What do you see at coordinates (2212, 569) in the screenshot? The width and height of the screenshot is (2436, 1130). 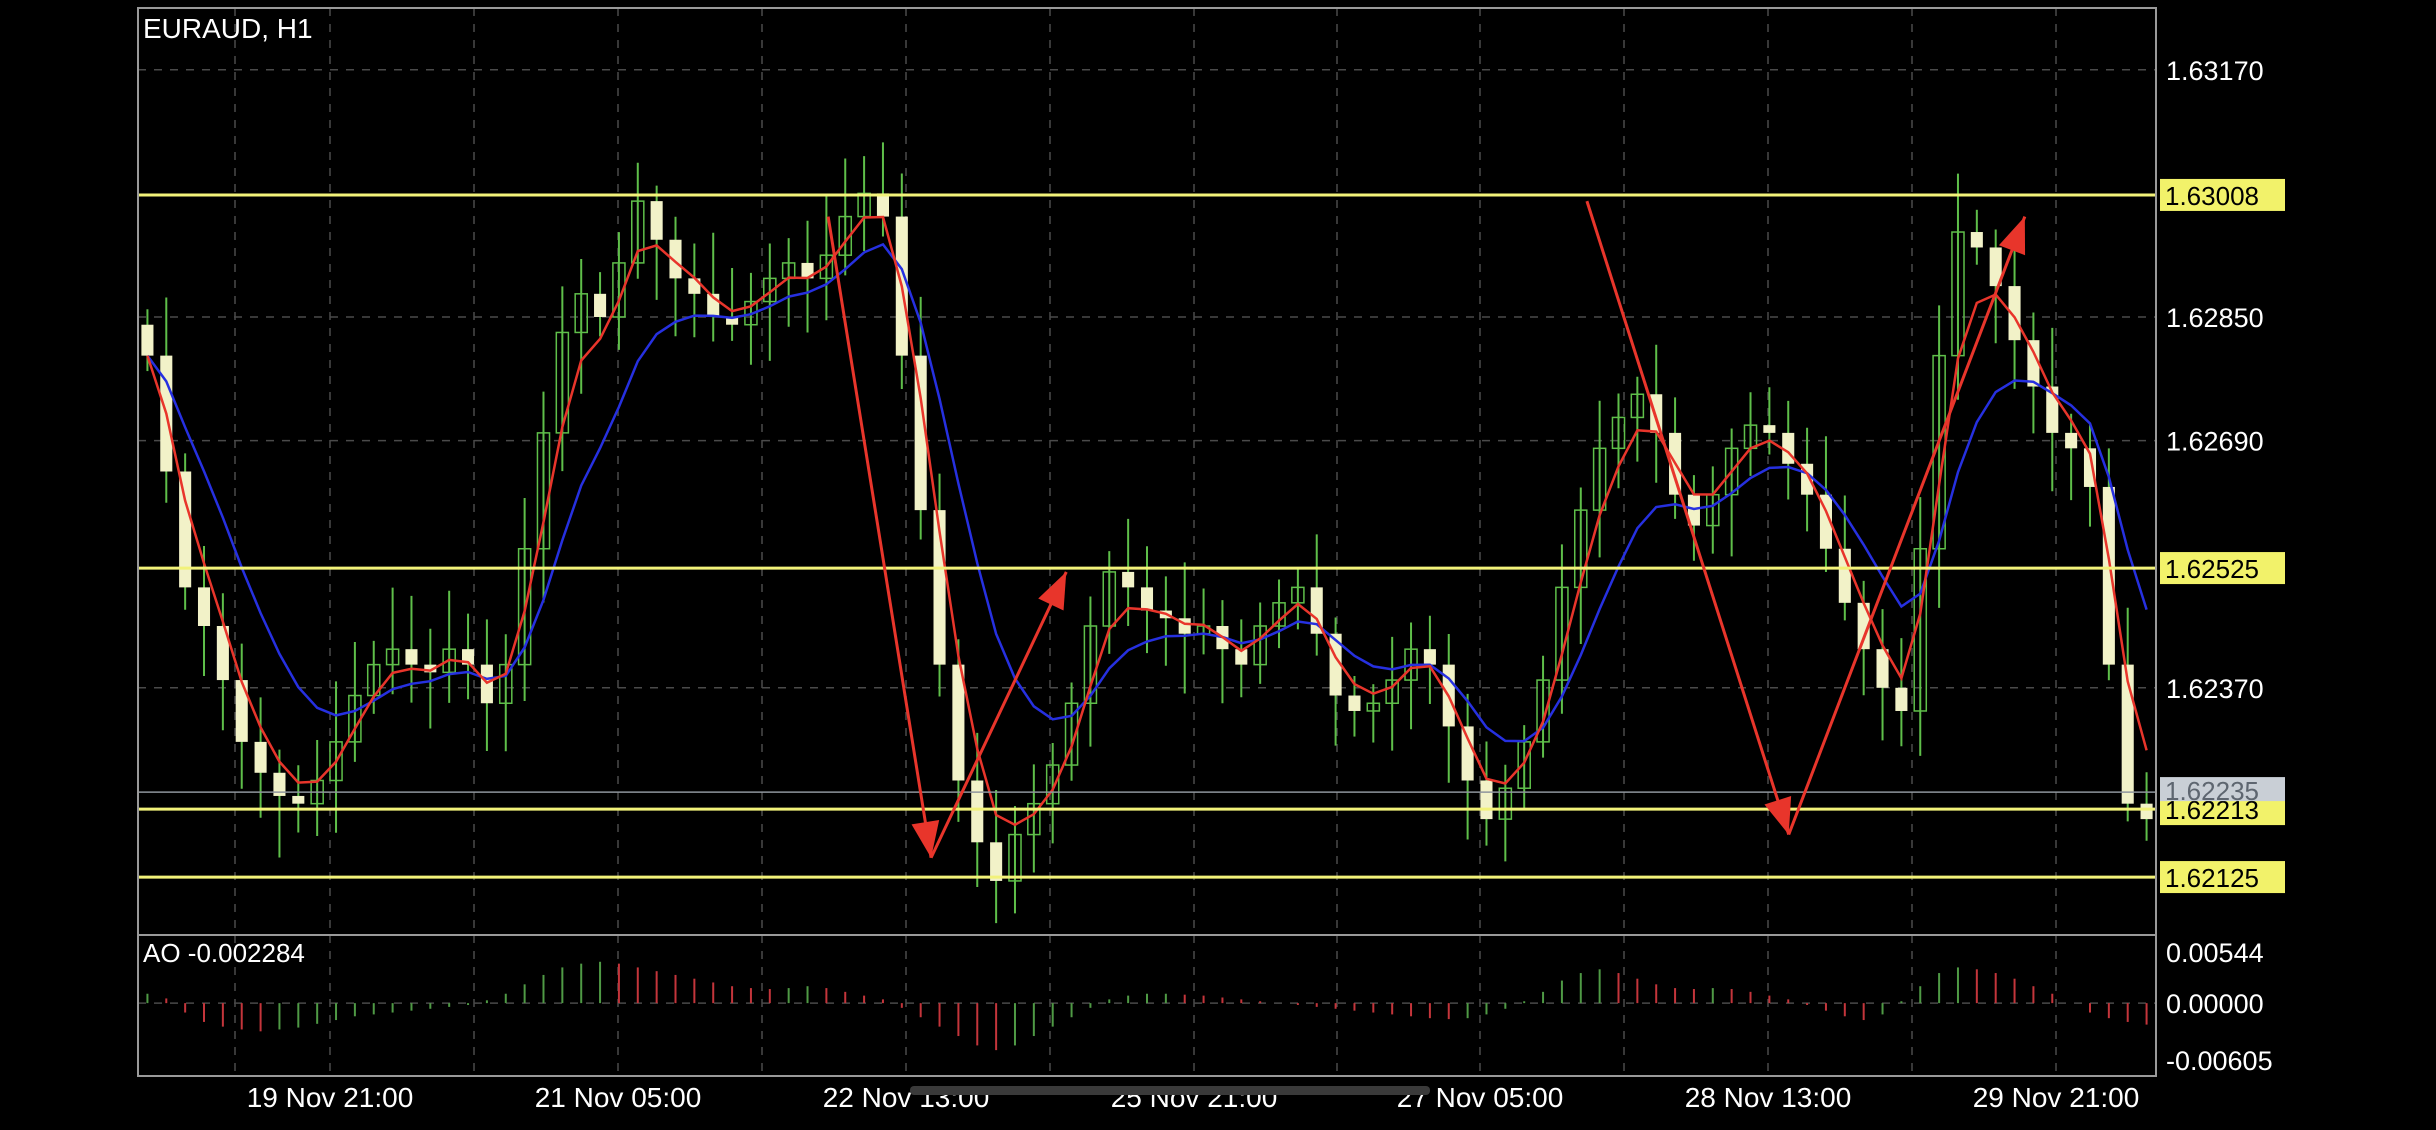 I see `level-label: 1.62525` at bounding box center [2212, 569].